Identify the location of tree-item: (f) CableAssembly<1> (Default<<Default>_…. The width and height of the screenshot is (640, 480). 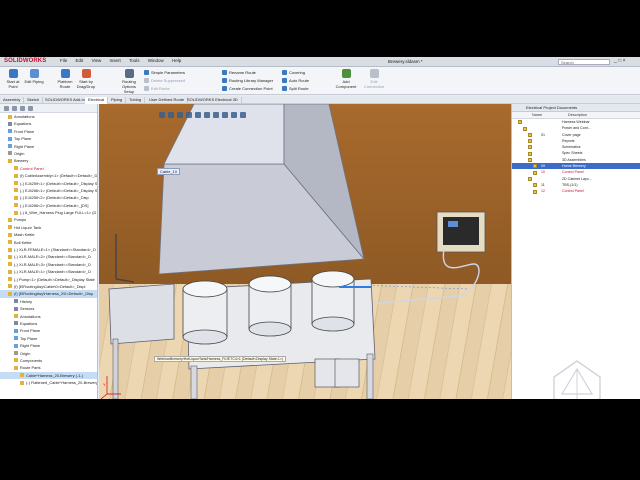
(48, 175).